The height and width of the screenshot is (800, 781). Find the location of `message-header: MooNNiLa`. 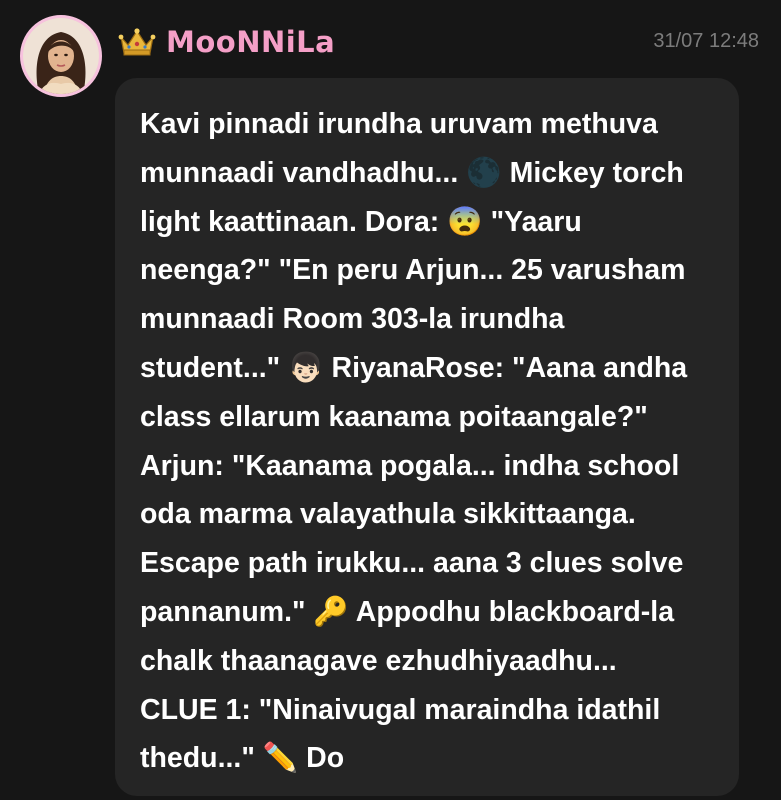

message-header: MooNNiLa is located at coordinates (226, 42).